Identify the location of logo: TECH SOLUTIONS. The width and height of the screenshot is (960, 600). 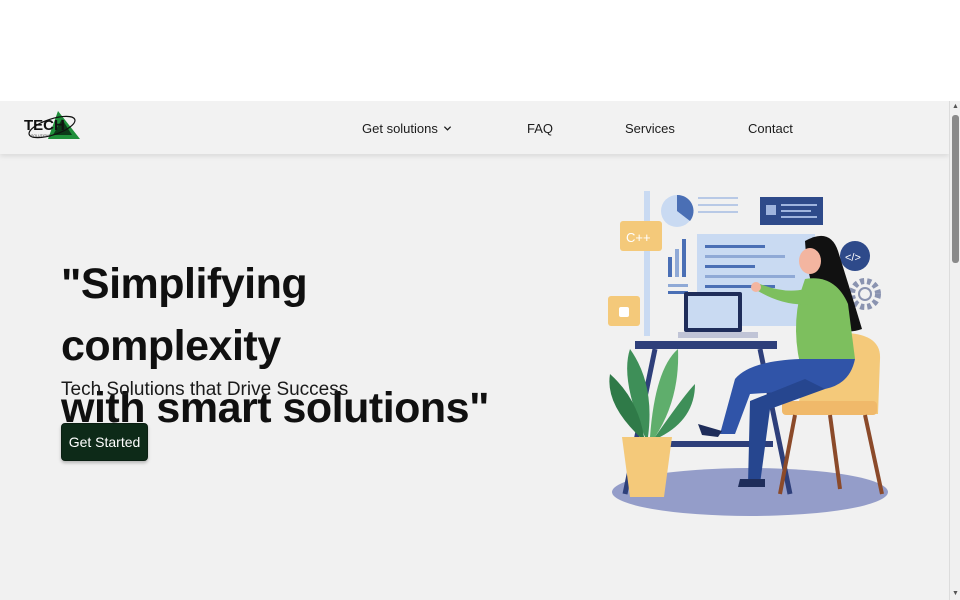
(52, 126).